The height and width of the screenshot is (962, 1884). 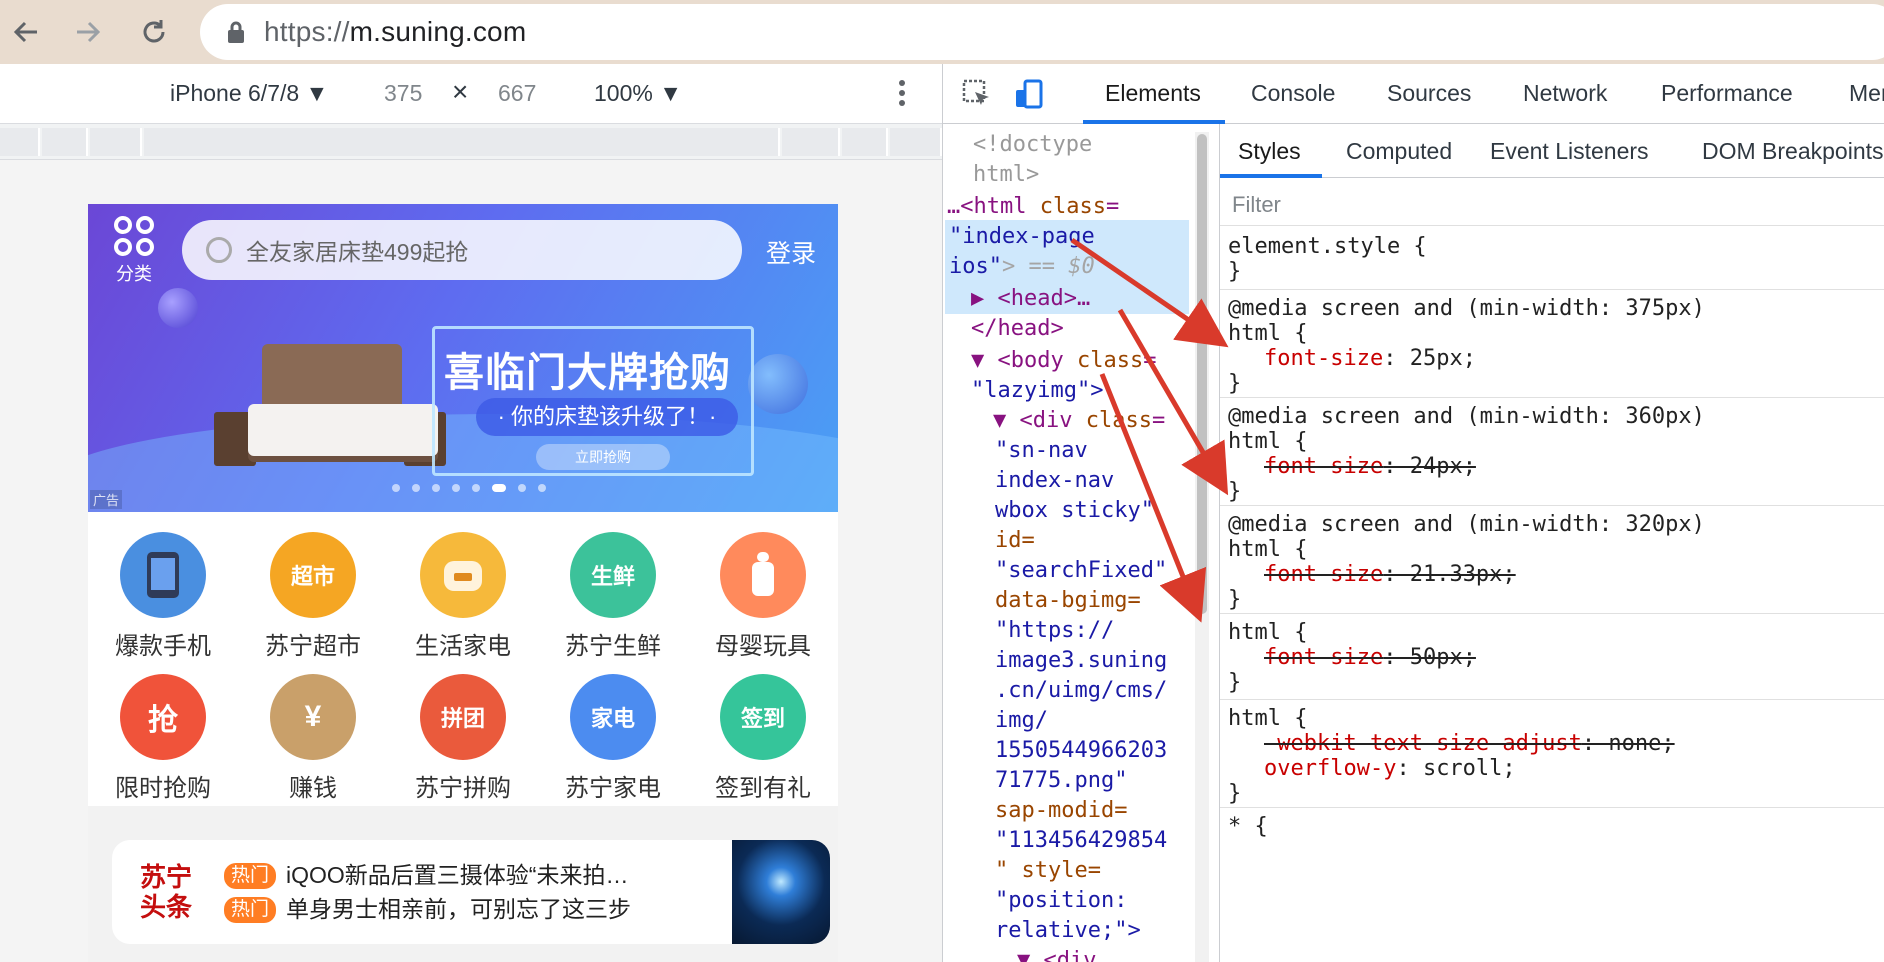 I want to click on tab-elements: Elements, so click(x=1153, y=93).